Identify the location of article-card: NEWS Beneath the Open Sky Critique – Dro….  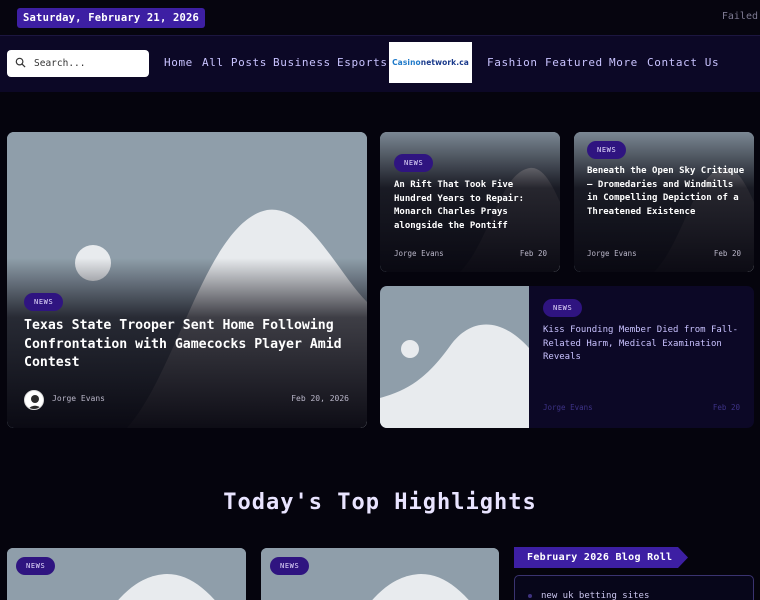
(664, 202).